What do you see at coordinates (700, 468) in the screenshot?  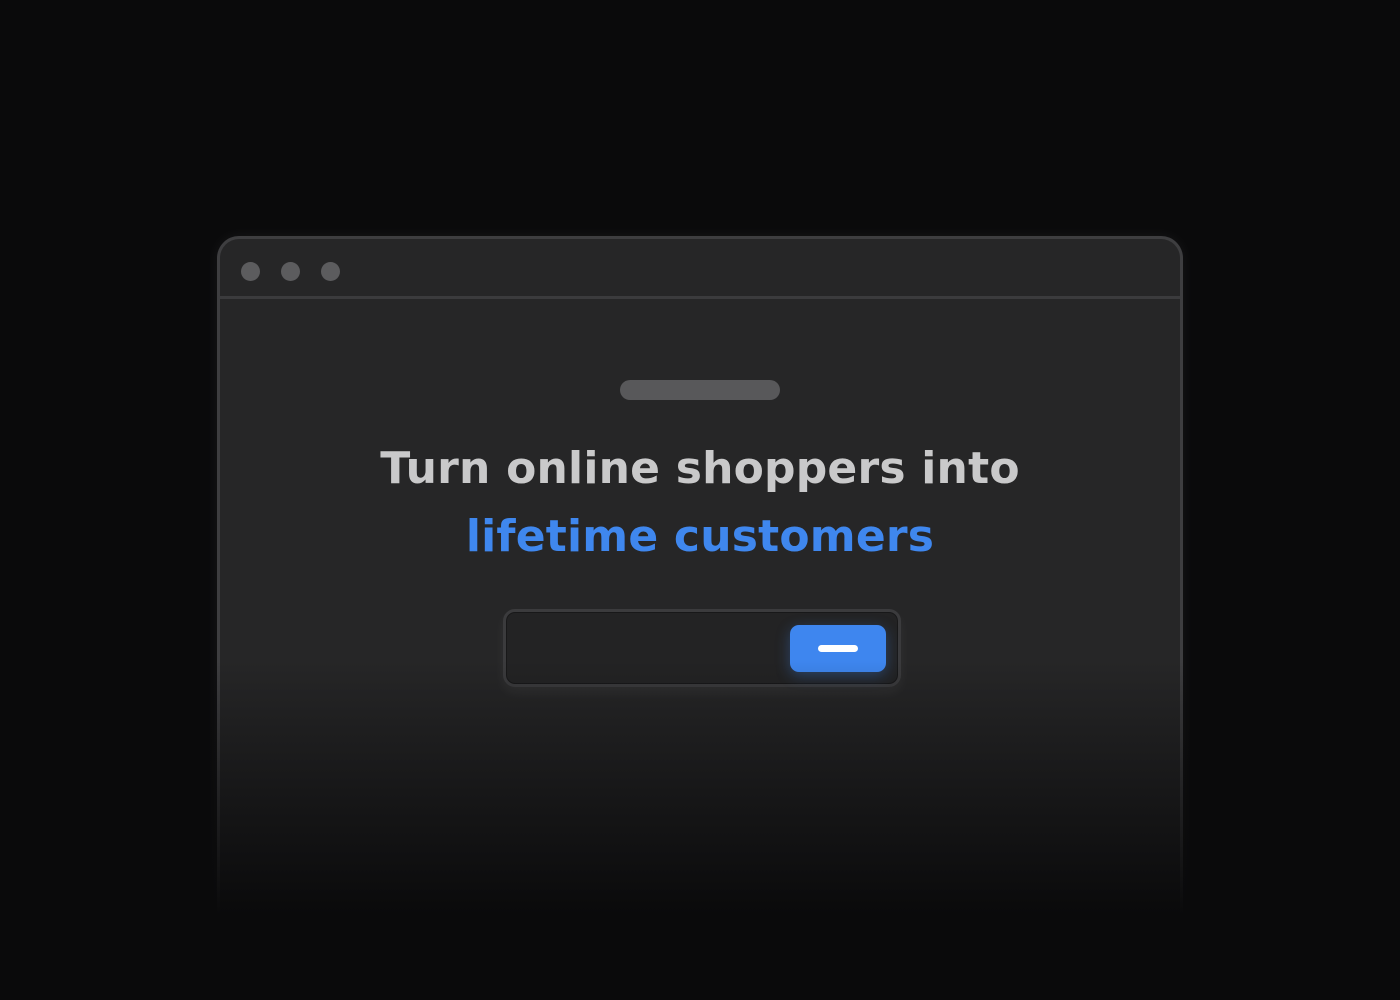 I see `headline-line-primary: Turn online shoppers into` at bounding box center [700, 468].